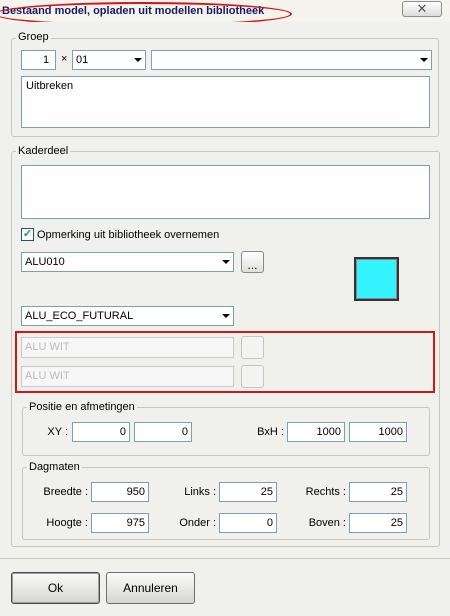 This screenshot has width=450, height=616. Describe the element at coordinates (33, 37) in the screenshot. I see `groep-legend: Groep` at that location.